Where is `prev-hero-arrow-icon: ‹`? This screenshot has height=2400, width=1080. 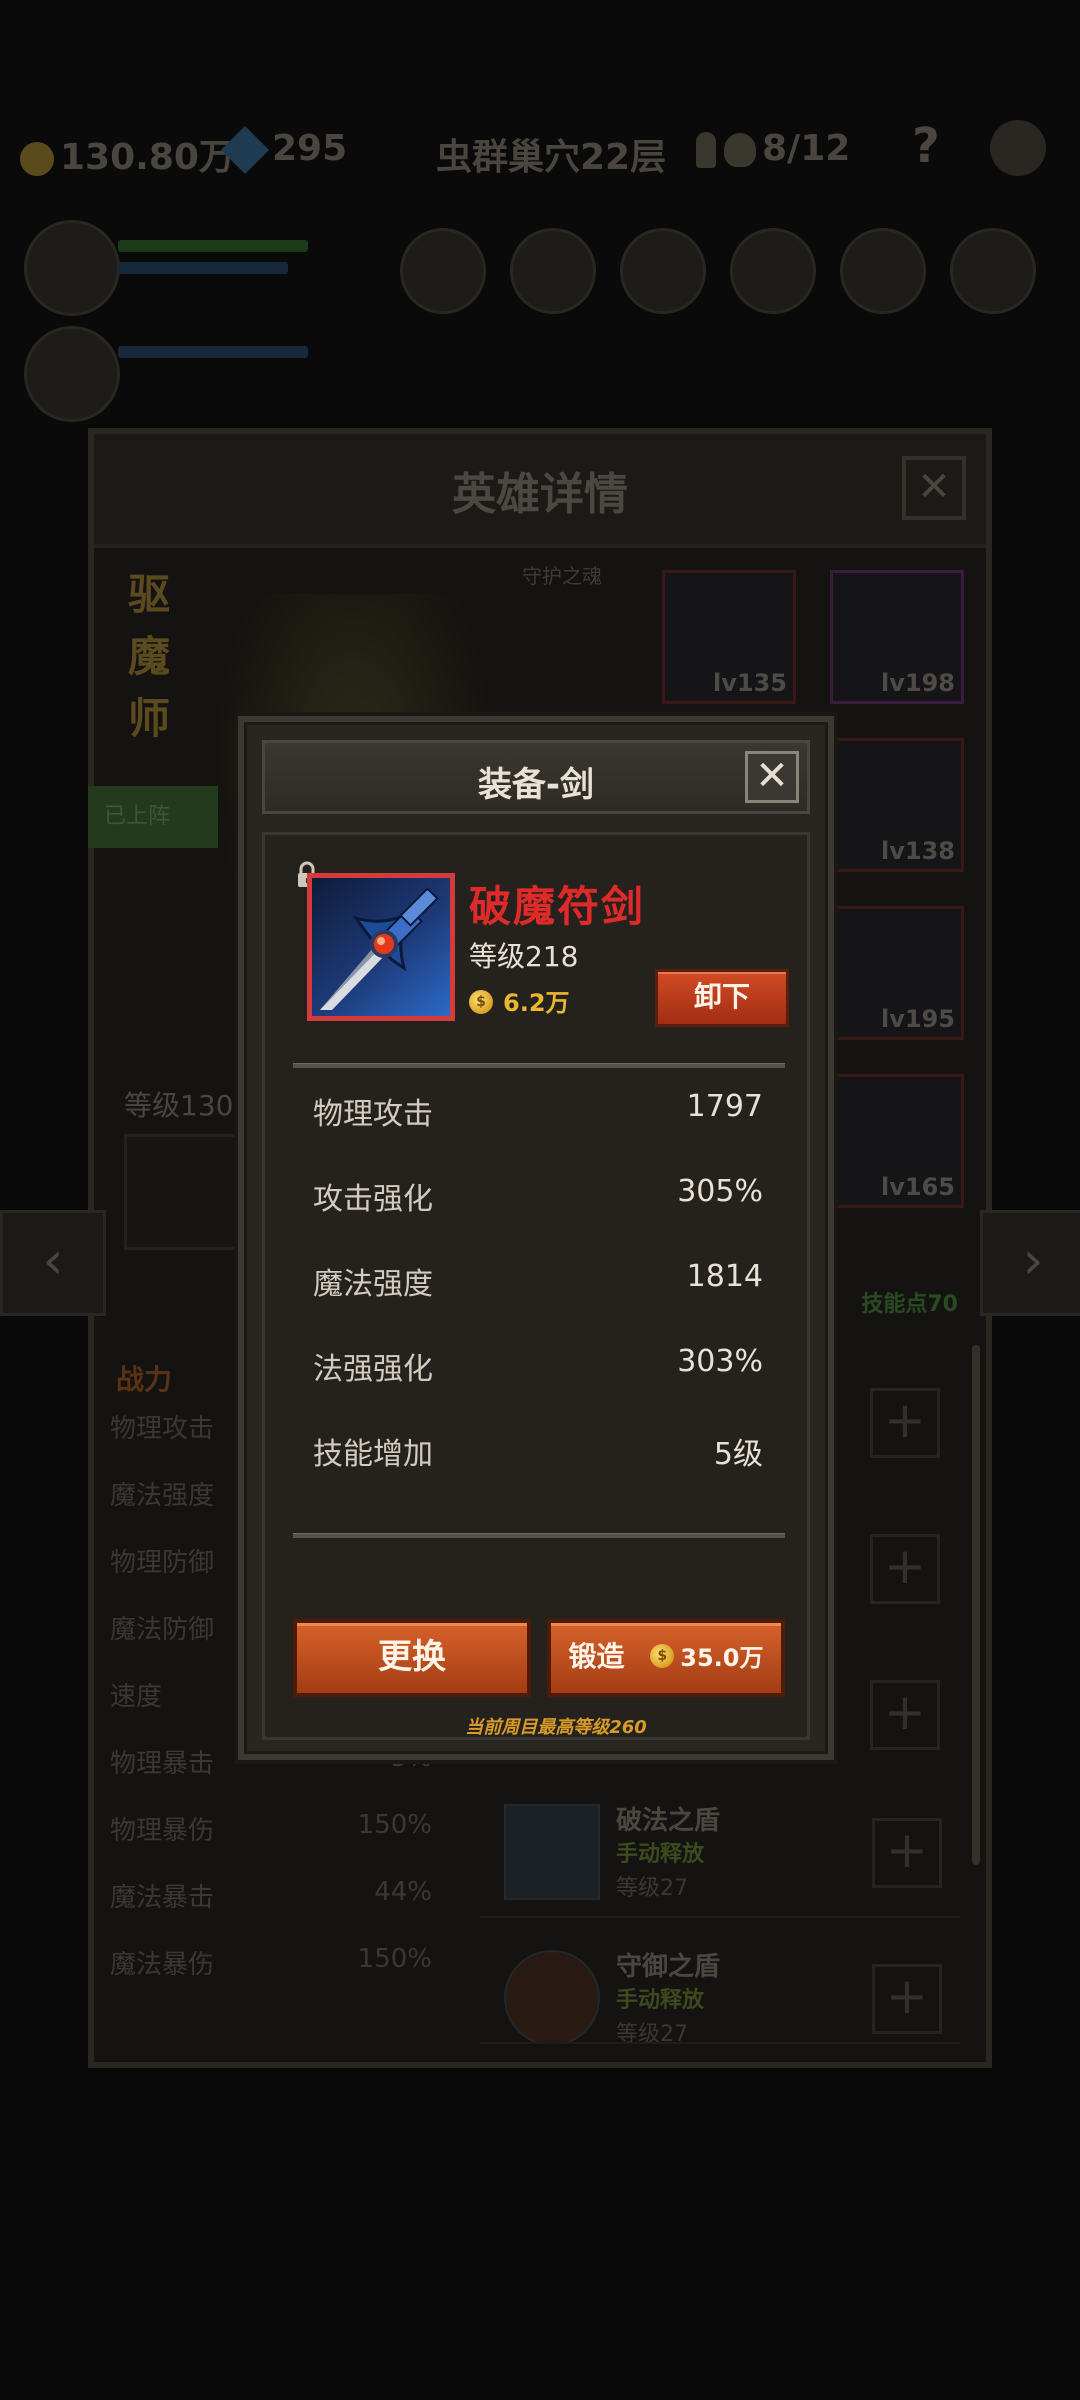
prev-hero-arrow-icon: ‹ is located at coordinates (53, 1263).